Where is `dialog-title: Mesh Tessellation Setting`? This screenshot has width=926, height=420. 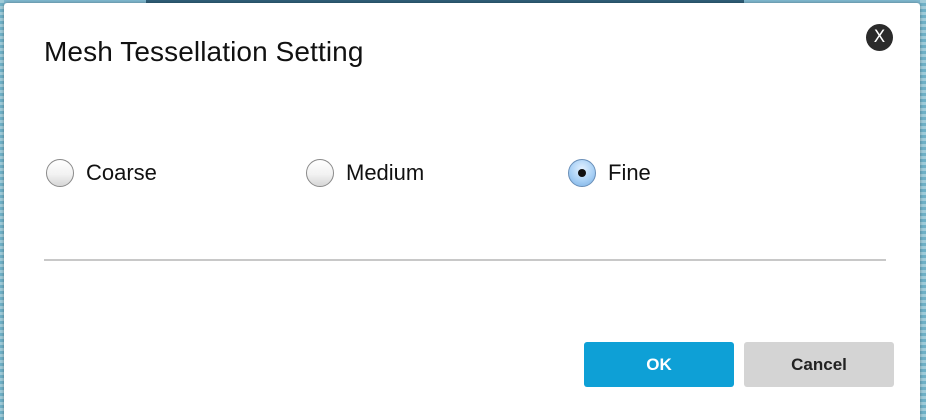 dialog-title: Mesh Tessellation Setting is located at coordinates (204, 51).